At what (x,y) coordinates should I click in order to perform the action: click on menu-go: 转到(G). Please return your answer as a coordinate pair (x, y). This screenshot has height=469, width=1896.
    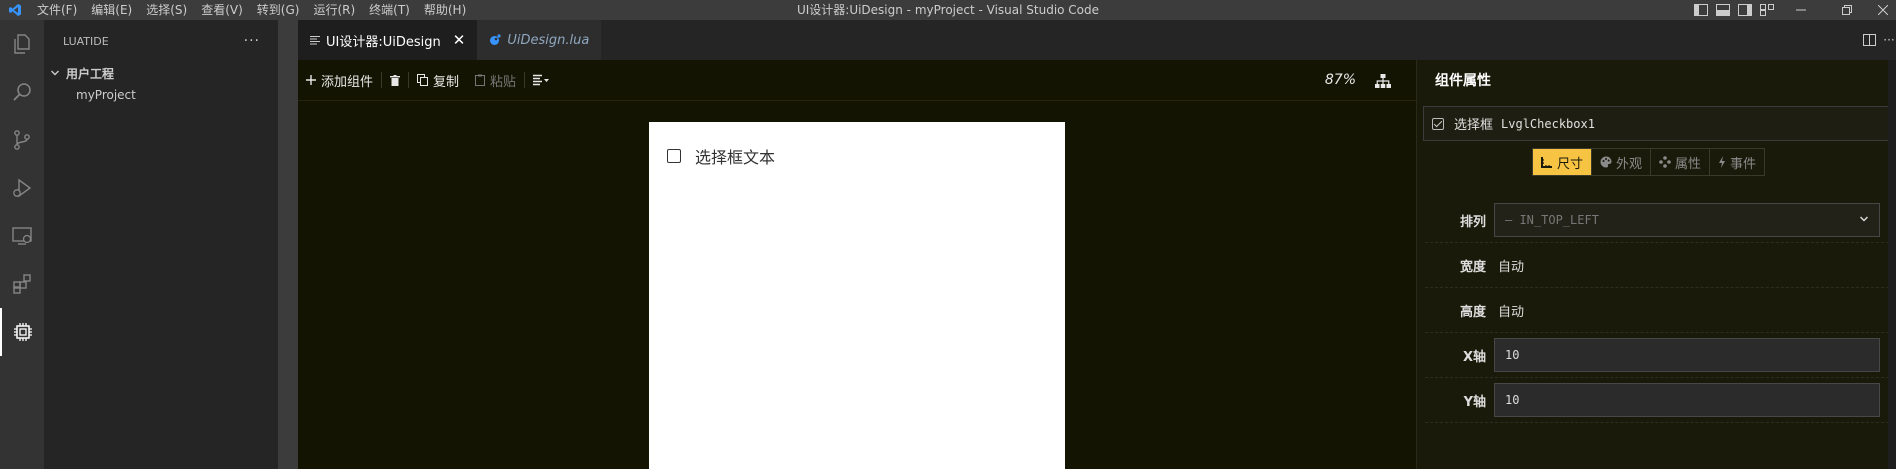
    Looking at the image, I should click on (278, 10).